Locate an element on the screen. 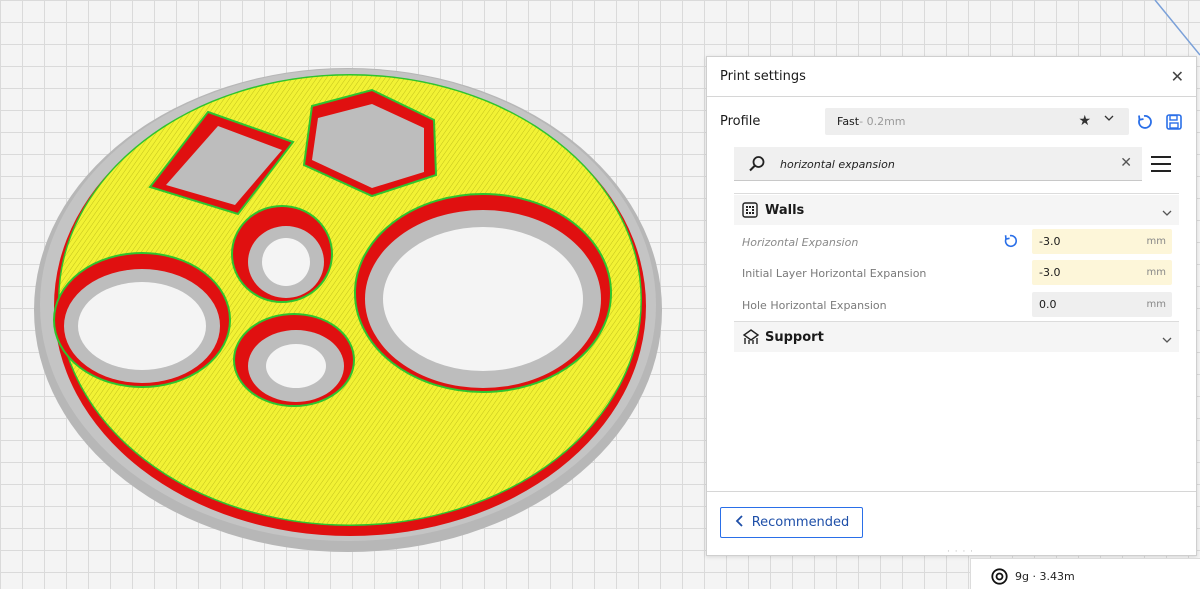 The image size is (1200, 589). estimate-text: 9g · 3.43m is located at coordinates (1045, 576).